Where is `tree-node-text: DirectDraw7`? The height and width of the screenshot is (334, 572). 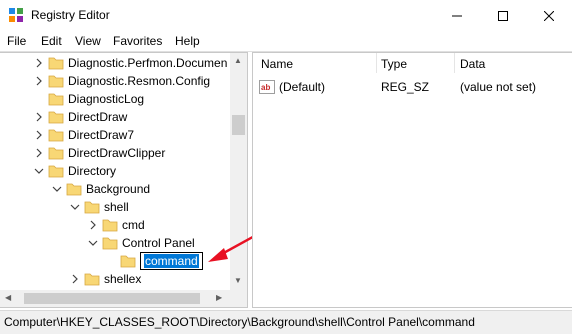 tree-node-text: DirectDraw7 is located at coordinates (101, 135).